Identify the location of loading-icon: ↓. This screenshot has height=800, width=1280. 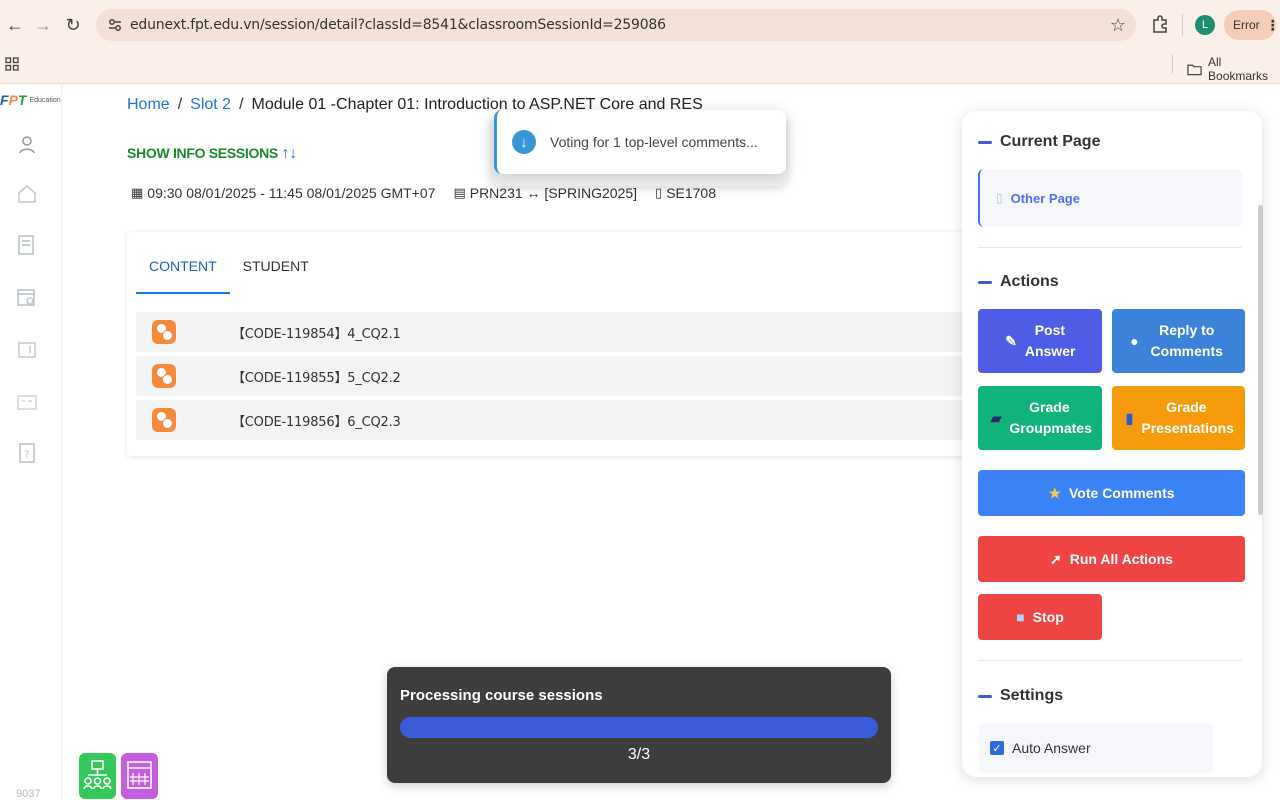
(524, 142).